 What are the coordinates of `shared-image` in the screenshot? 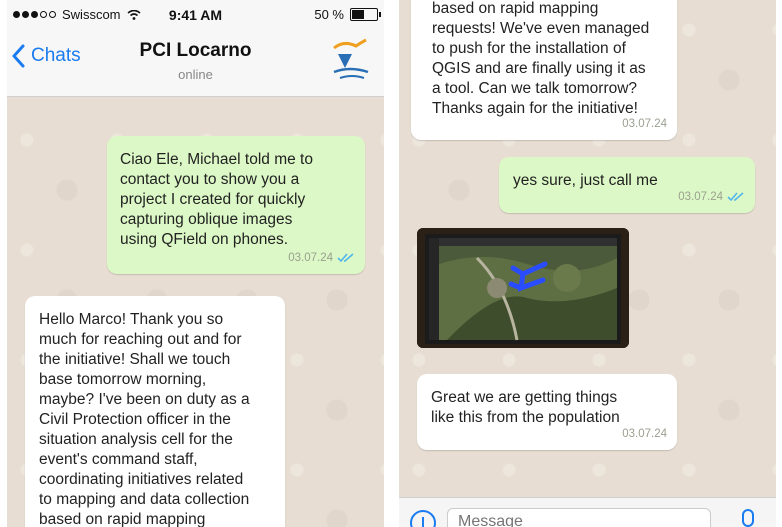 It's located at (523, 288).